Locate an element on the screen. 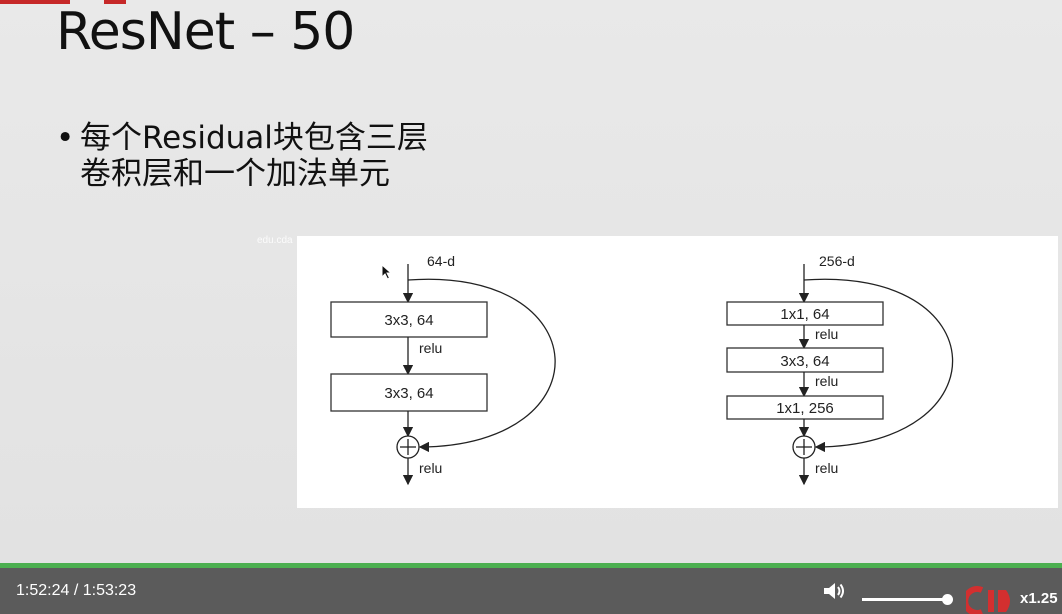 The height and width of the screenshot is (614, 1062). right-relu-label-1: relu is located at coordinates (826, 334).